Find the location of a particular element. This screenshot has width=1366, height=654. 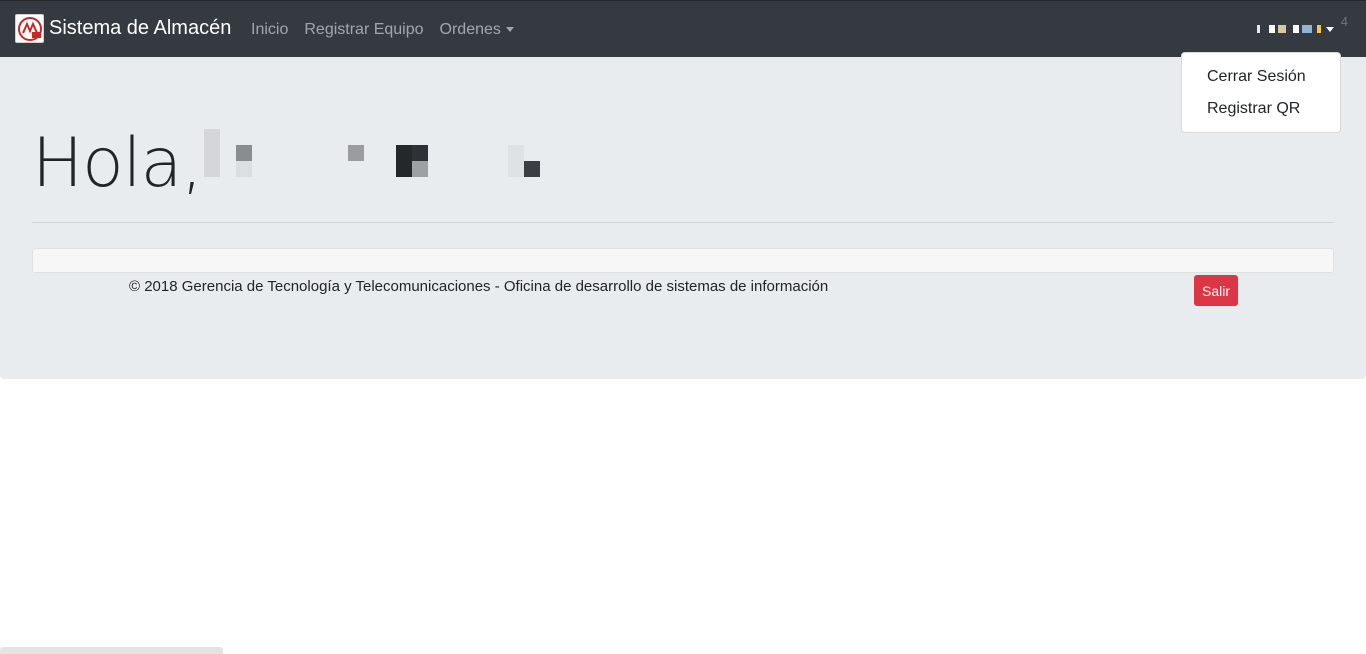

redacted-username is located at coordinates (374, 155).